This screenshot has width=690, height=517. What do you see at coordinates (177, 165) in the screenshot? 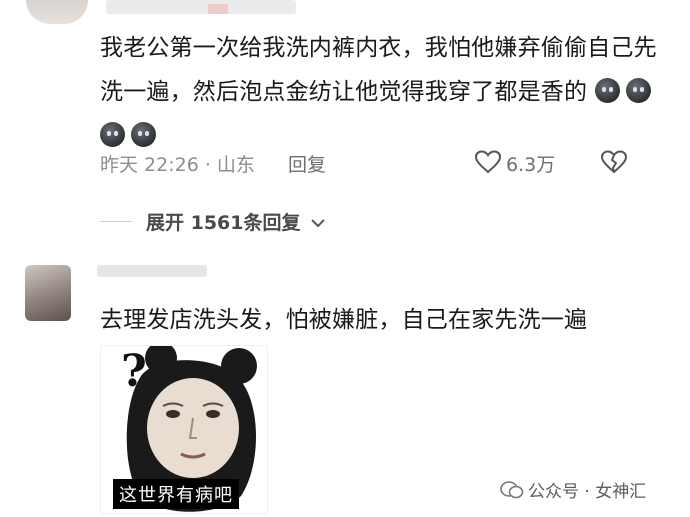
I see `comment-time-location: 昨天 22:26 · 山东` at bounding box center [177, 165].